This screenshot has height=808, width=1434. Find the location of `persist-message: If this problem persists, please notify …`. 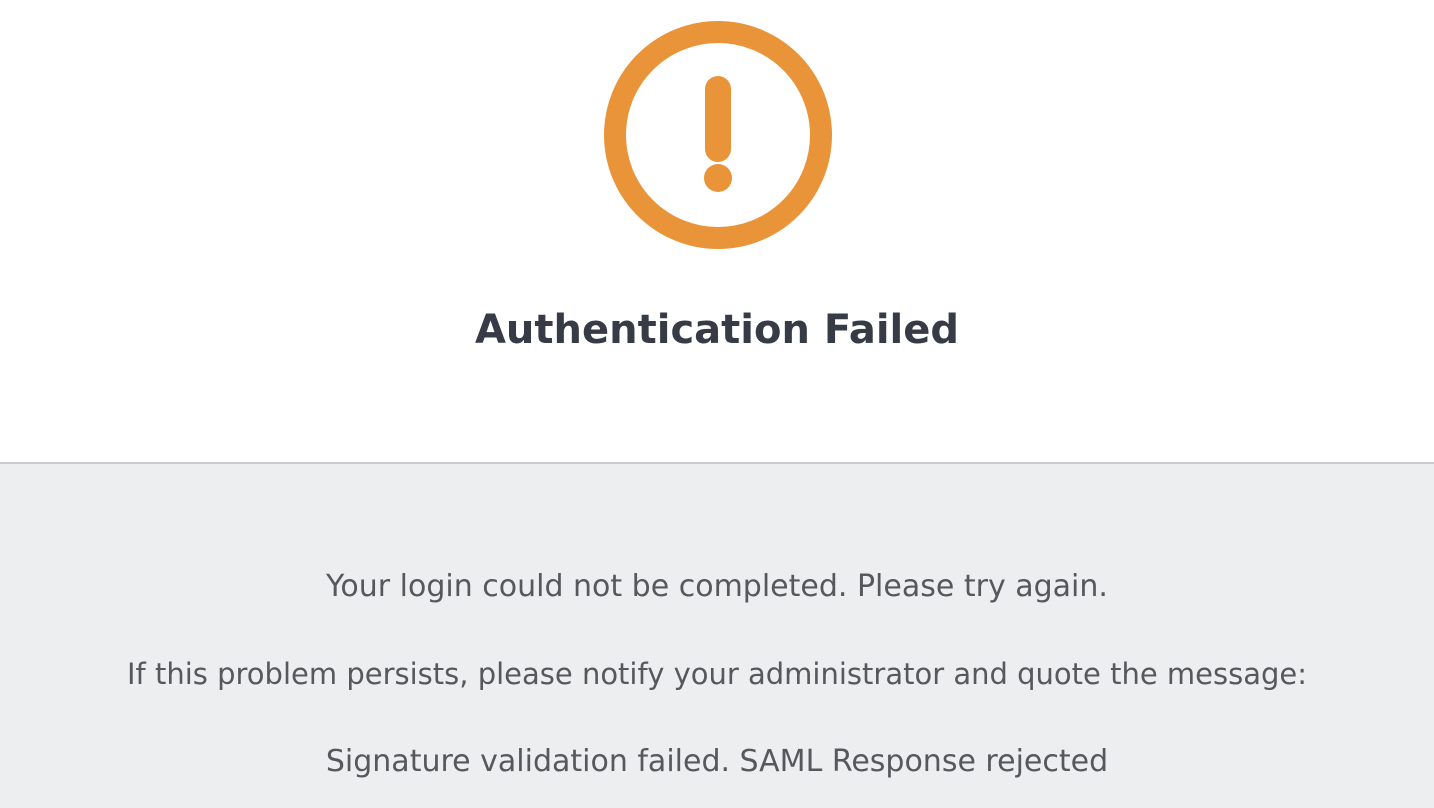

persist-message: If this problem persists, please notify … is located at coordinates (717, 674).